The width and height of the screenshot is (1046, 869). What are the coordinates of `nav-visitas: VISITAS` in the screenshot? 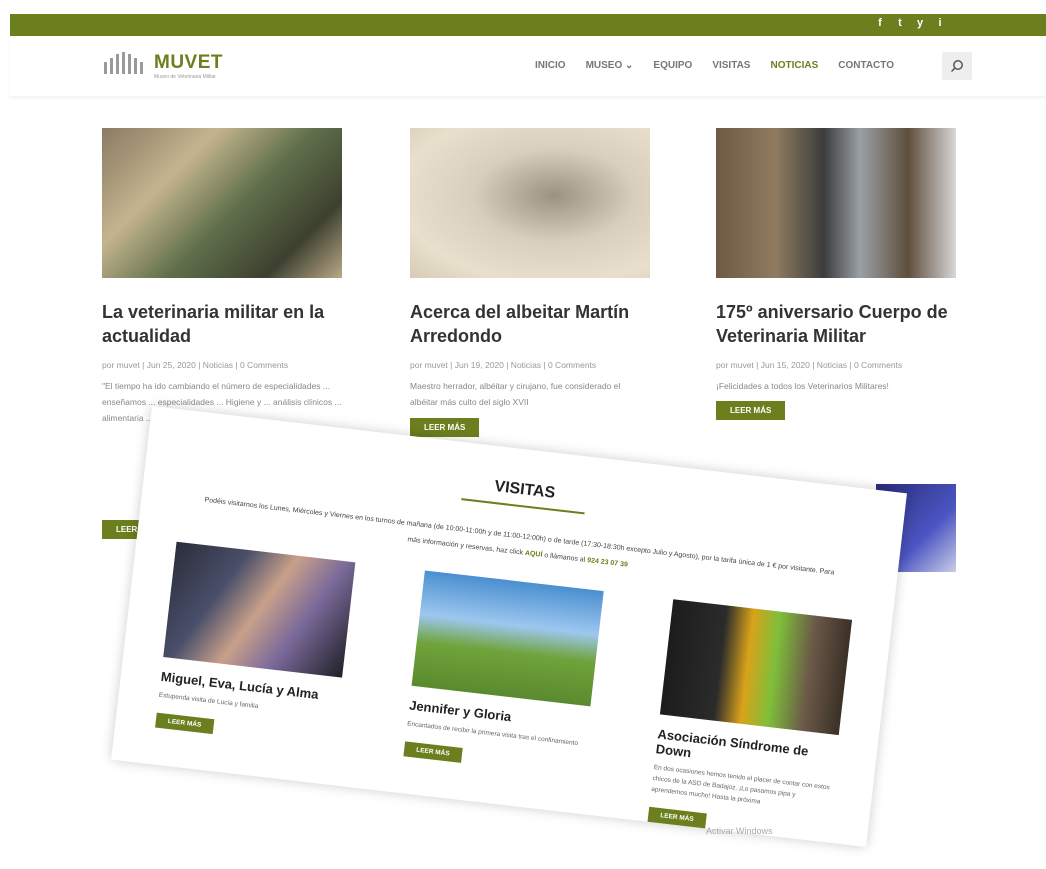 It's located at (731, 65).